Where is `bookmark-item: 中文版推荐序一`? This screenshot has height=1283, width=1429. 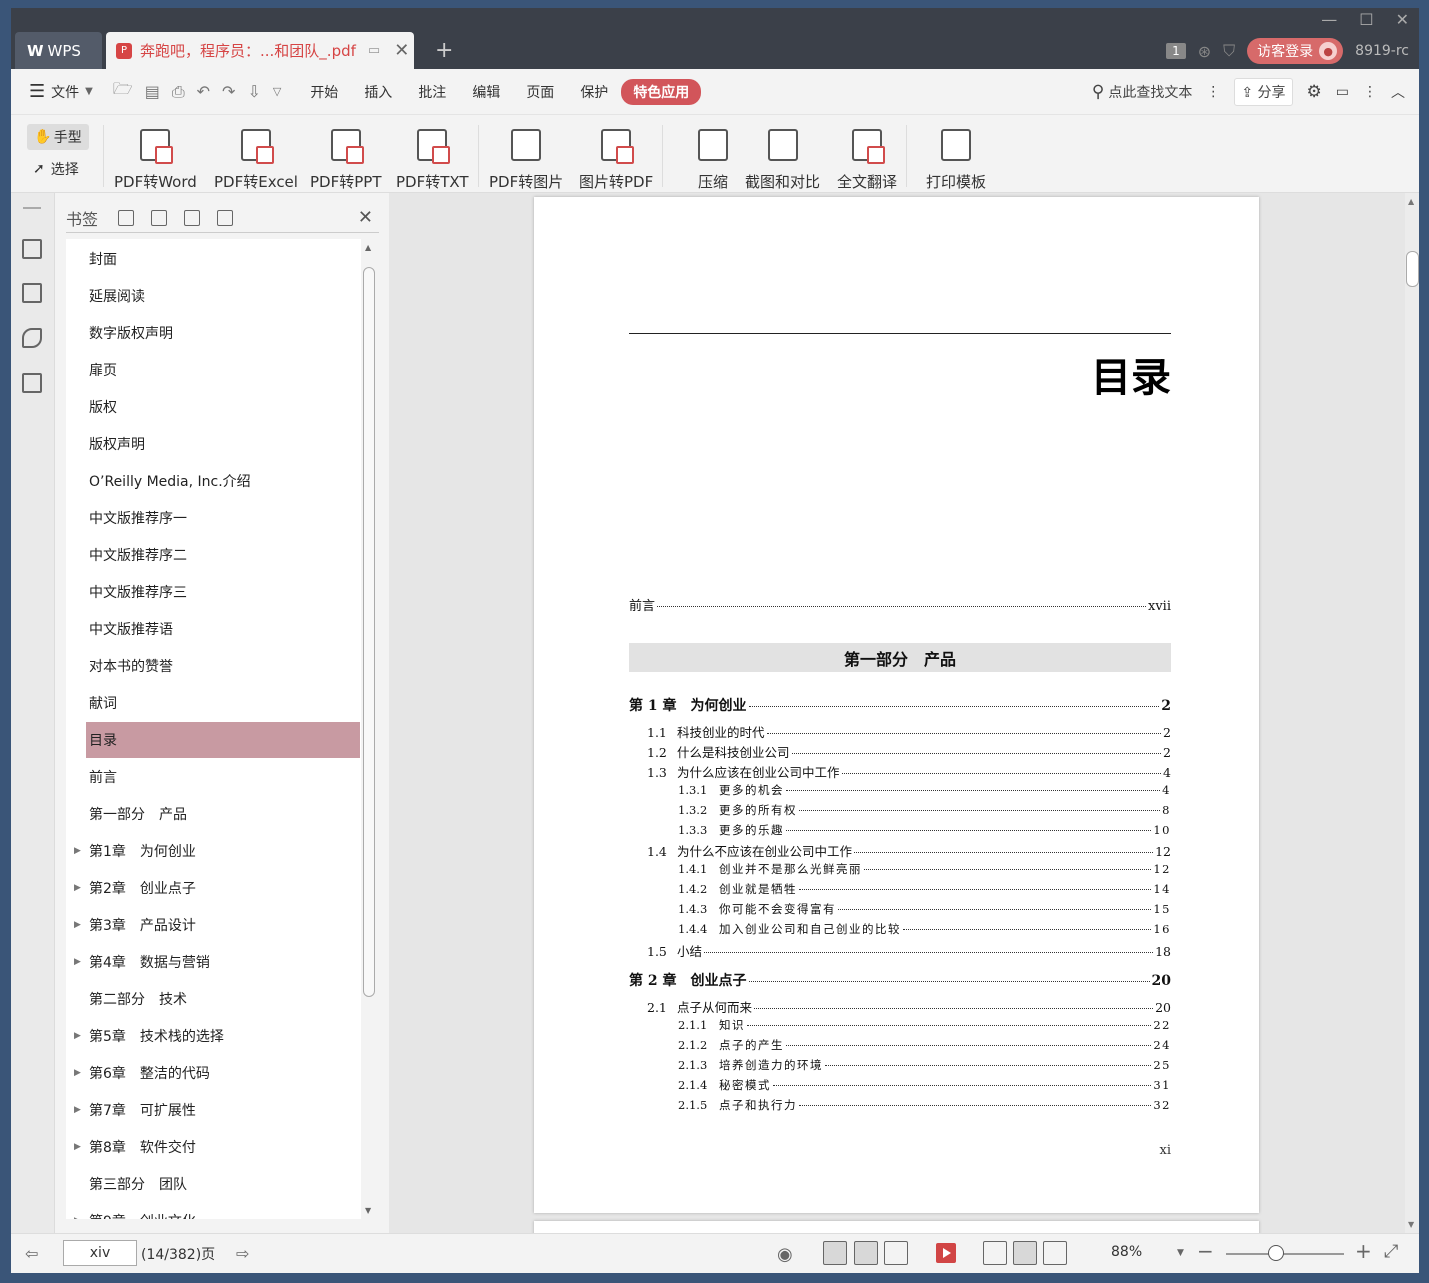
bookmark-item: 中文版推荐序一 is located at coordinates (223, 518).